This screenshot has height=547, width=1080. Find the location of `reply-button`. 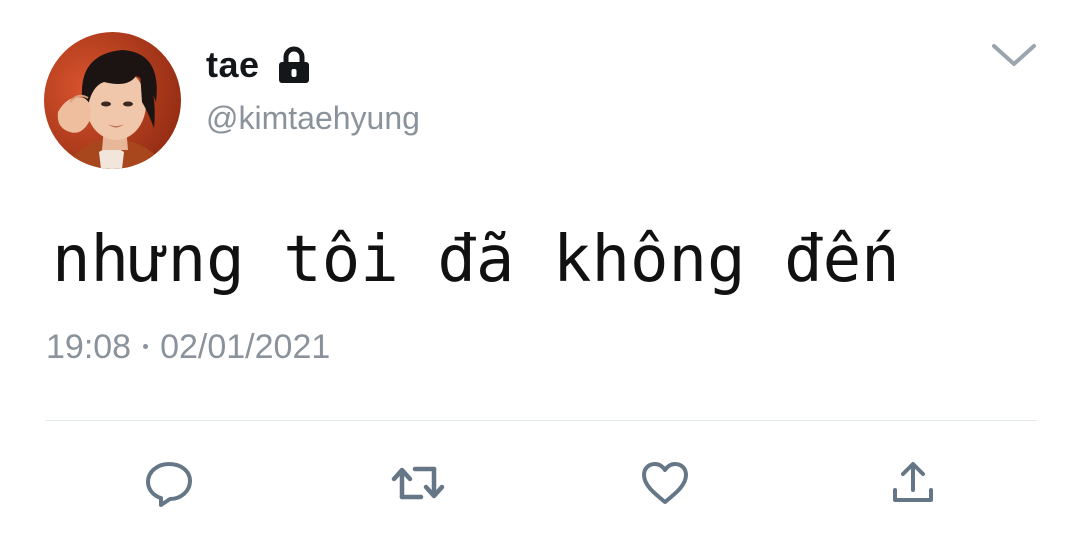

reply-button is located at coordinates (169, 483).